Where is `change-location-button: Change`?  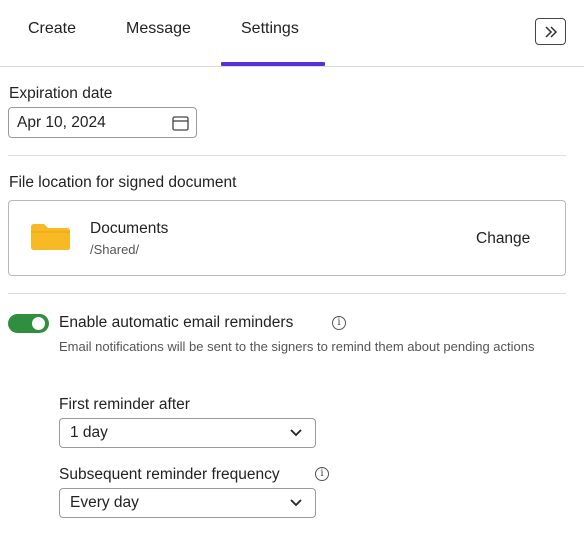
change-location-button: Change is located at coordinates (503, 239).